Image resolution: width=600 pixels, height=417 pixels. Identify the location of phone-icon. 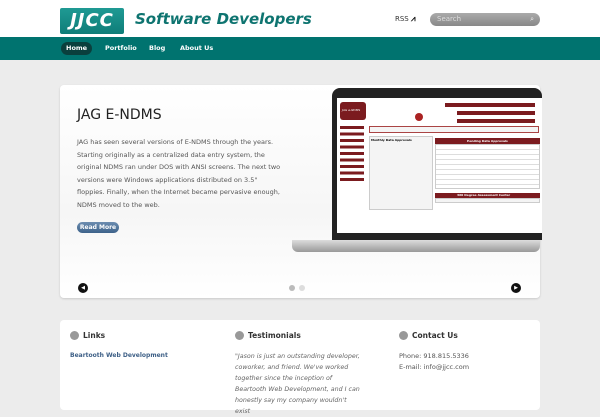
(403, 335).